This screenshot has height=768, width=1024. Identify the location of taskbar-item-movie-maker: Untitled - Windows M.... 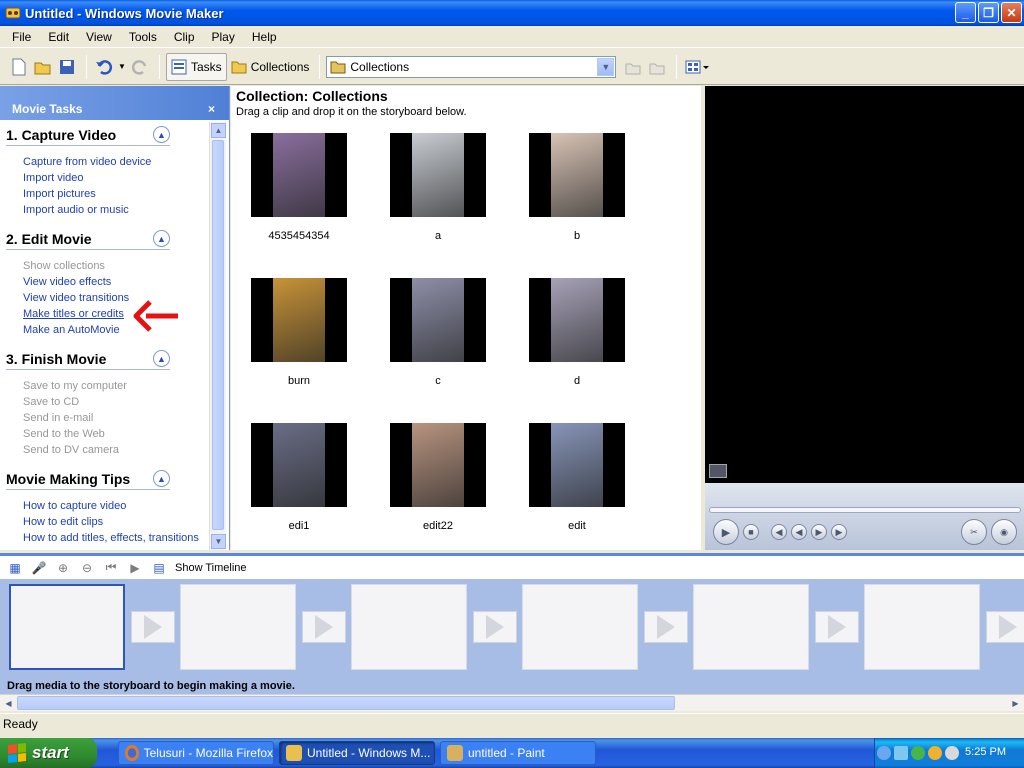
(357, 753).